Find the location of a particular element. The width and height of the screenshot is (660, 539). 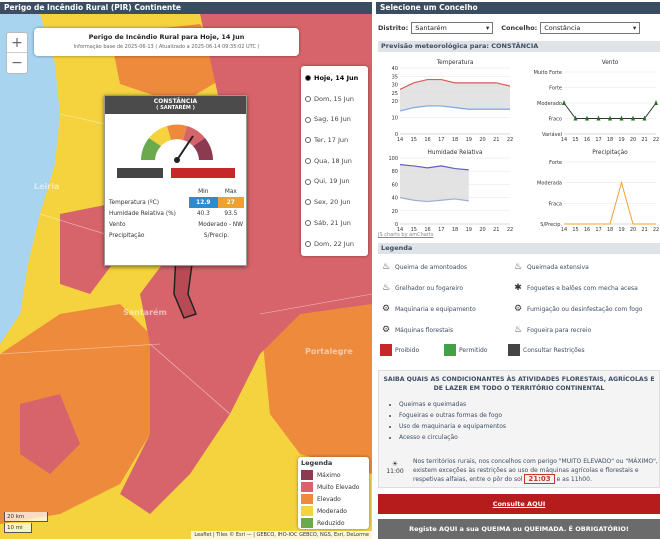

x-tick-label: 19 is located at coordinates (469, 140).